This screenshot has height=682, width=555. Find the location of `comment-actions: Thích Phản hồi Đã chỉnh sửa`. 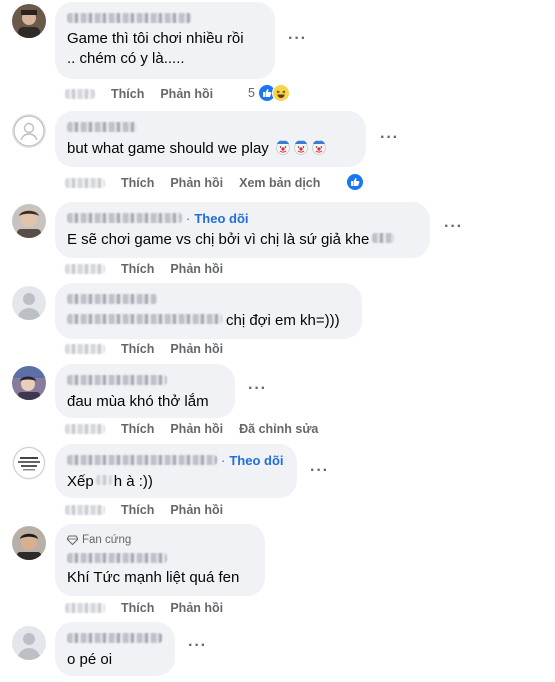

comment-actions: Thích Phản hồi Đã chỉnh sửa is located at coordinates (199, 429).